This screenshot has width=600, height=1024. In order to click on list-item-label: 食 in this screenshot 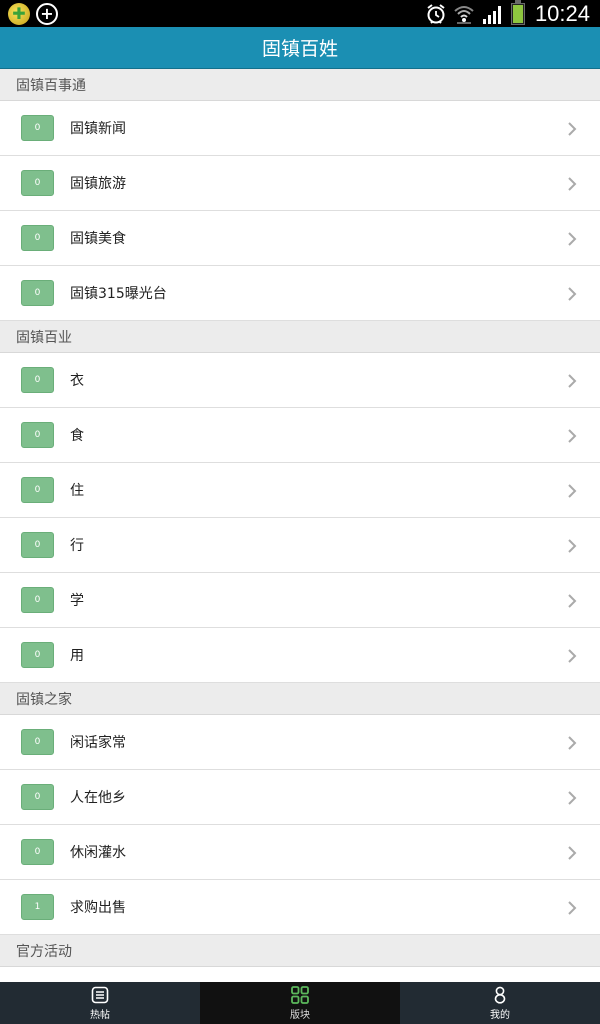, I will do `click(77, 436)`.